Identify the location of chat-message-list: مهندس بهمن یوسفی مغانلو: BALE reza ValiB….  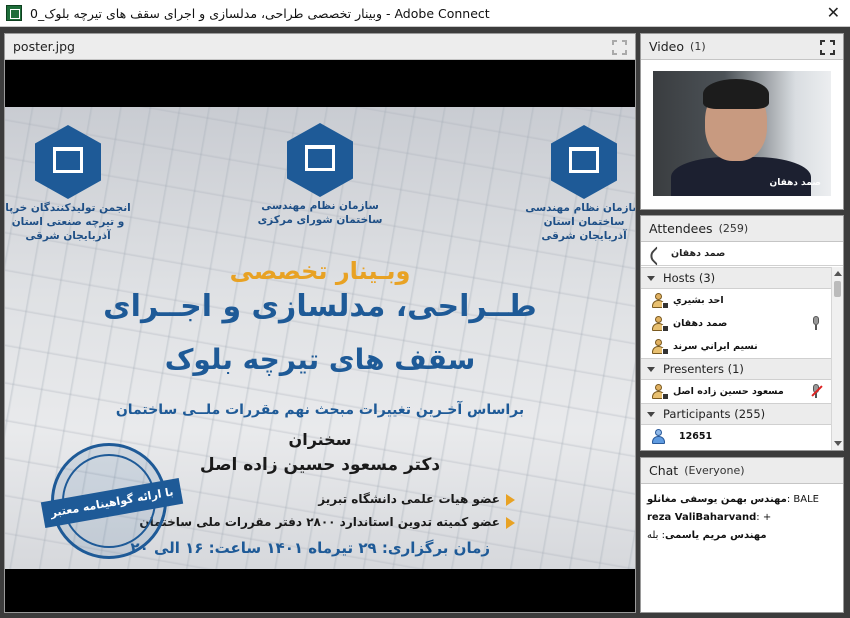
(742, 514).